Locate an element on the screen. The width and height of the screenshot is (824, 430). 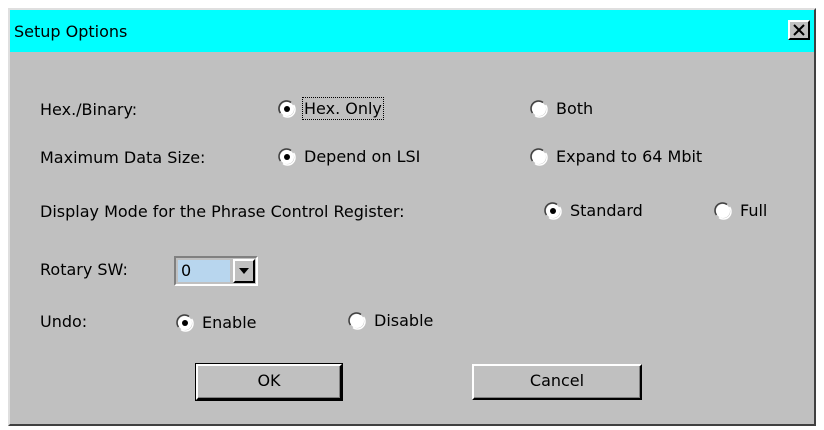
radio-standard-label: Standard is located at coordinates (606, 210).